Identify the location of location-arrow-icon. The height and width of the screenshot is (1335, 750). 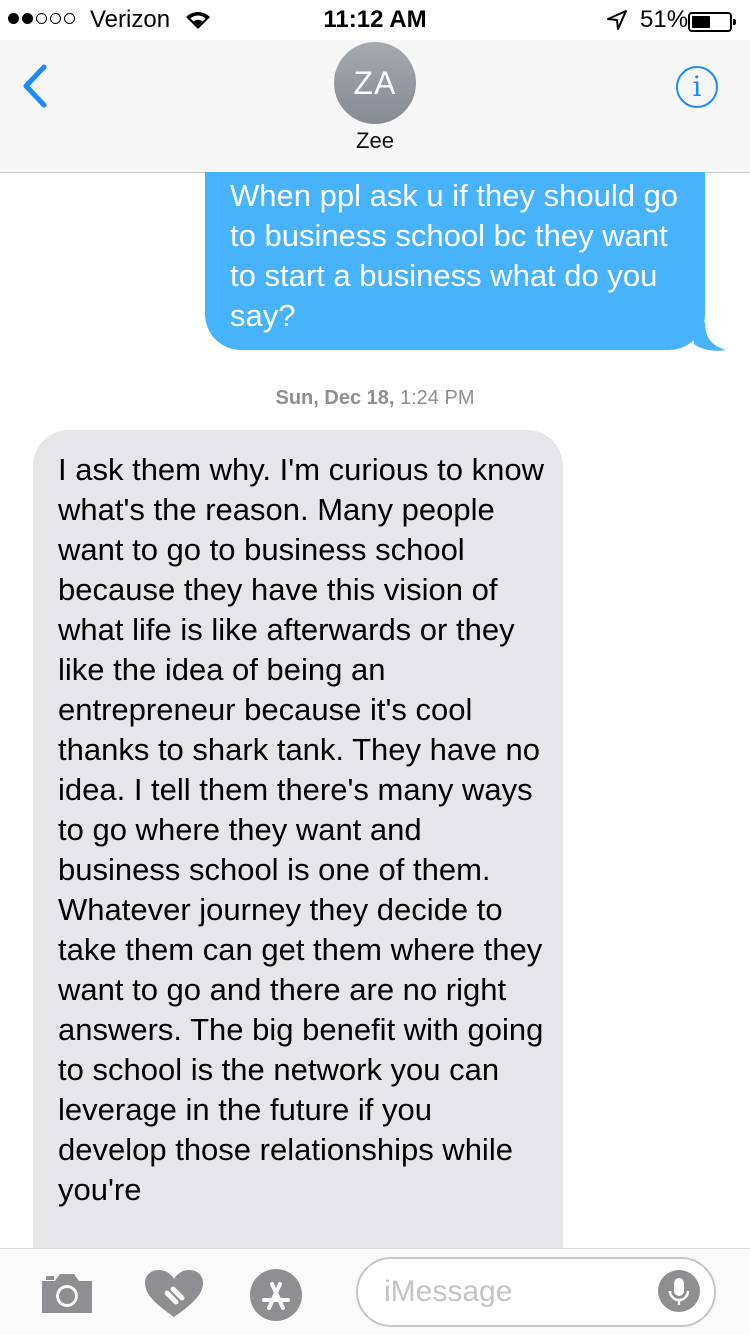
(617, 22).